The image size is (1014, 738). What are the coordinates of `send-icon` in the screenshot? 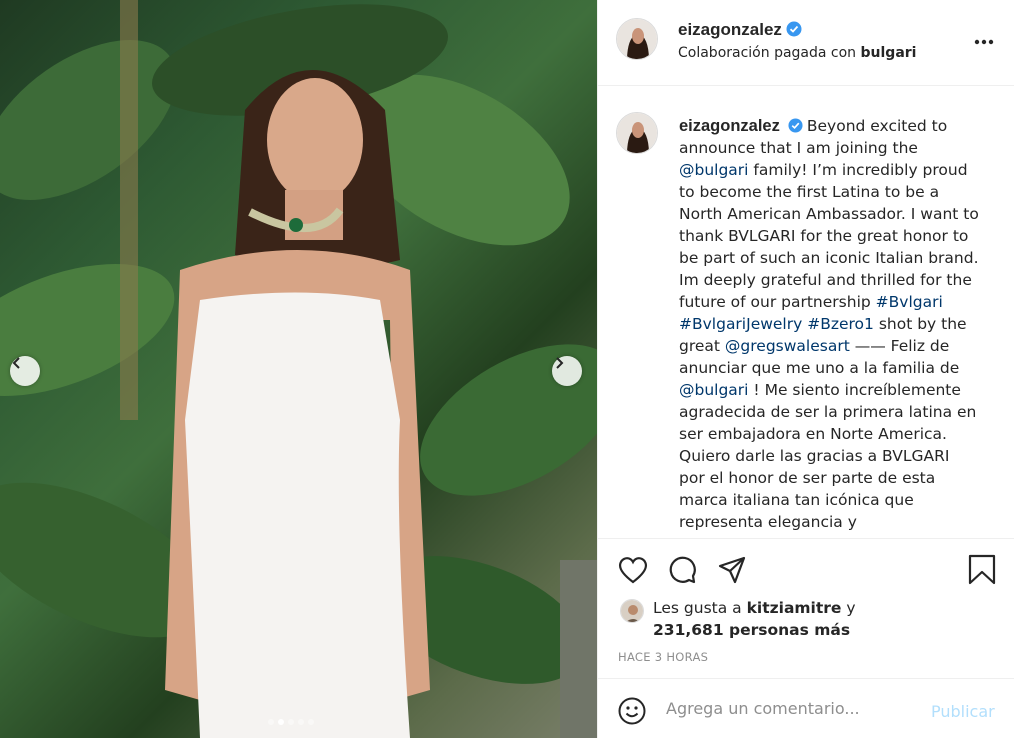 It's located at (732, 570).